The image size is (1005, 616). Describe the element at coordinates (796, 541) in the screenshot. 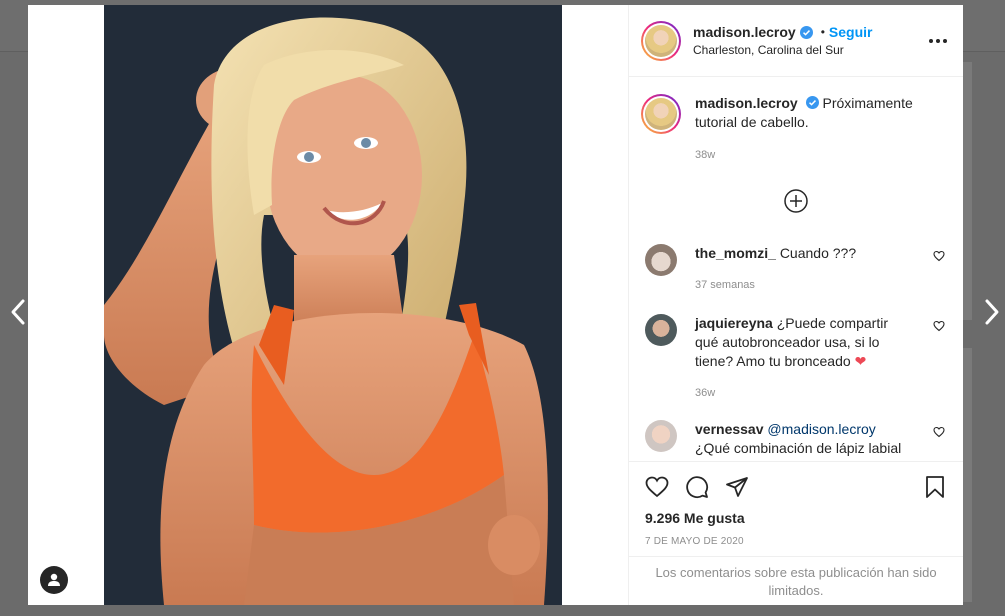

I see `post-date: 7 DE MAYO DE 2020` at that location.